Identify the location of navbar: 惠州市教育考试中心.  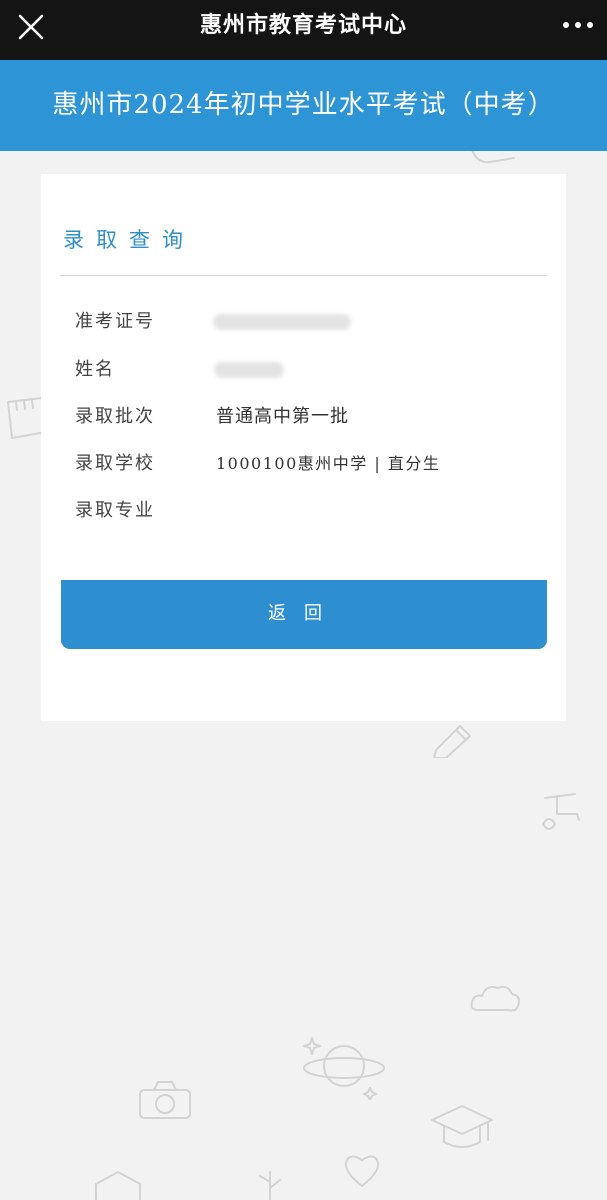
(303, 30).